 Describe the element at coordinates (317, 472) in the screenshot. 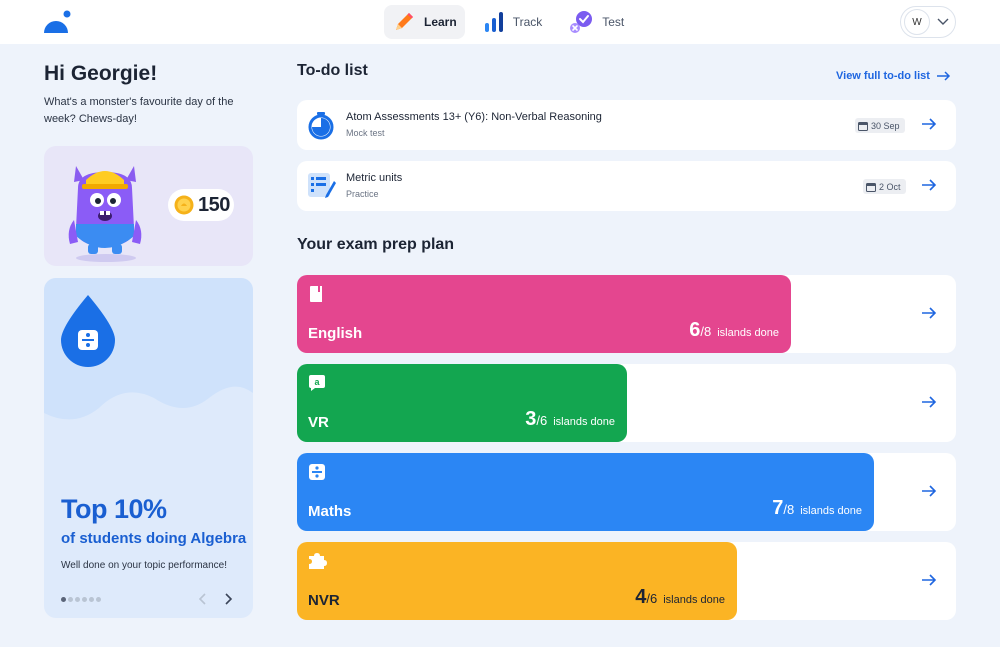

I see `divide-icon` at that location.